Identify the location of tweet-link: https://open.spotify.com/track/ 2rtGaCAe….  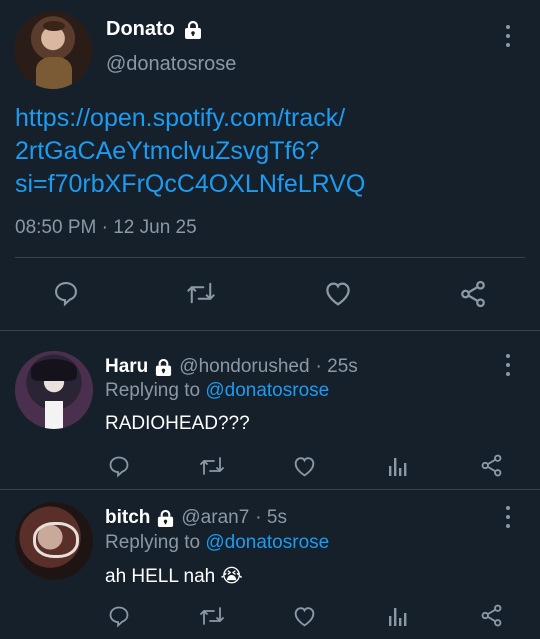
(190, 151).